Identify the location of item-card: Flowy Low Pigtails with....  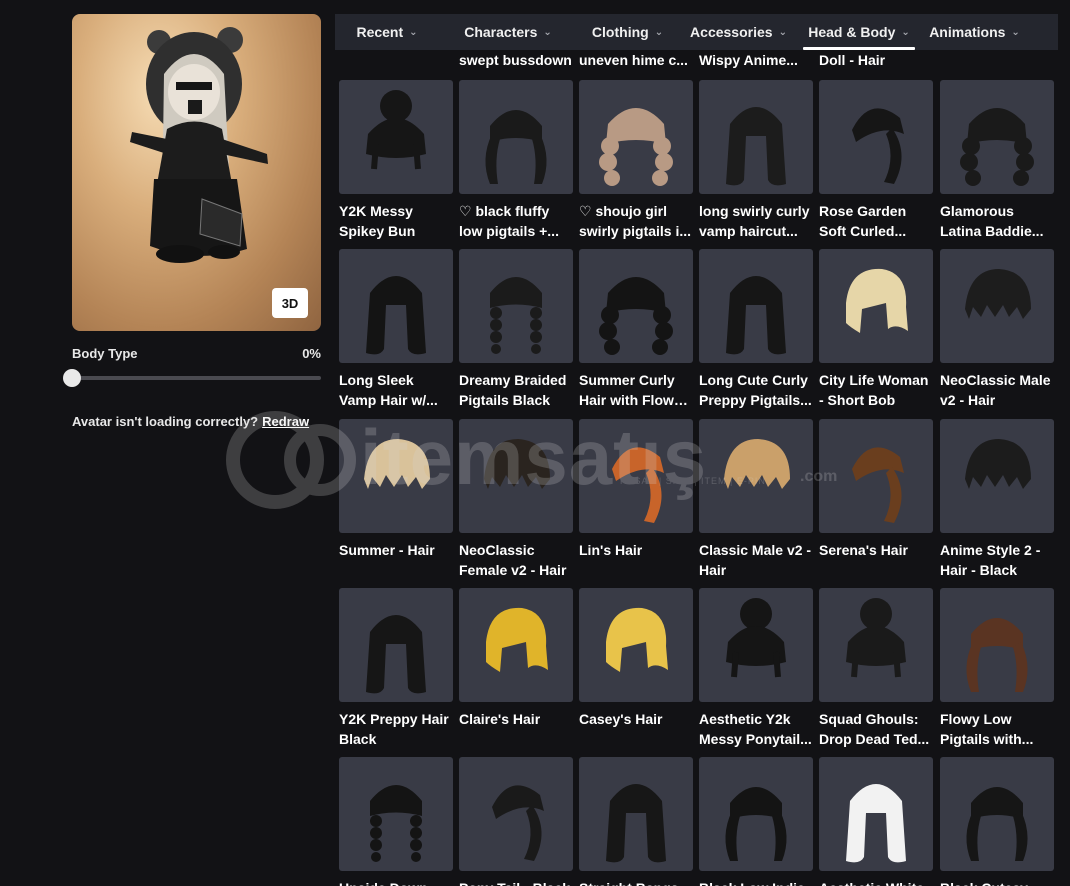
(997, 672).